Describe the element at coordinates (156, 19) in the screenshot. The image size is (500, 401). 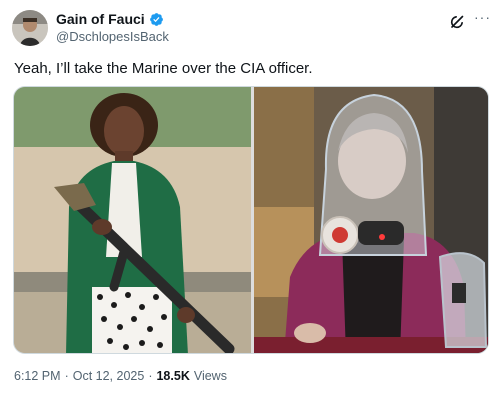
I see `verified-badge-icon` at that location.